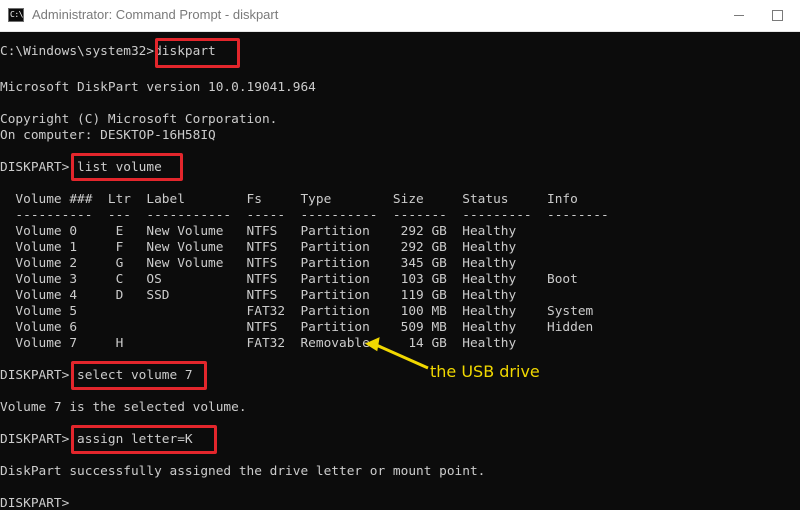 This screenshot has height=510, width=800. I want to click on console-line: Copyright (C) Microsoft Corporation., so click(139, 119).